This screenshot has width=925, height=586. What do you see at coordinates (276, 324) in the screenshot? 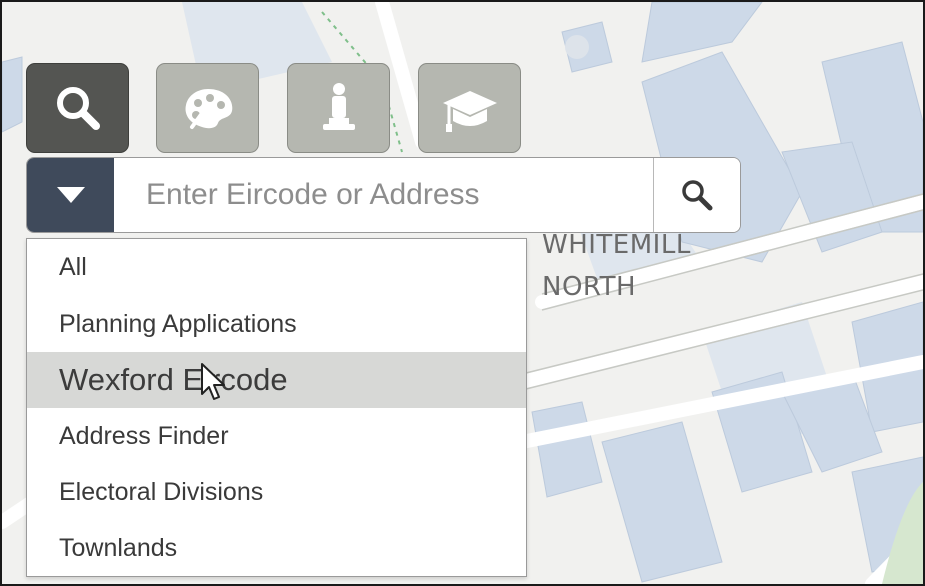
I see `menu-item-planning-applications: Planning Applications` at bounding box center [276, 324].